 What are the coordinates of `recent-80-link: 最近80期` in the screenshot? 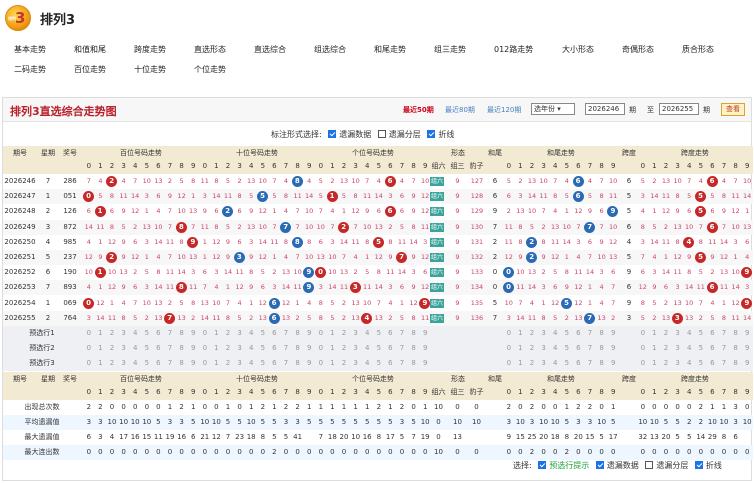 It's located at (460, 110).